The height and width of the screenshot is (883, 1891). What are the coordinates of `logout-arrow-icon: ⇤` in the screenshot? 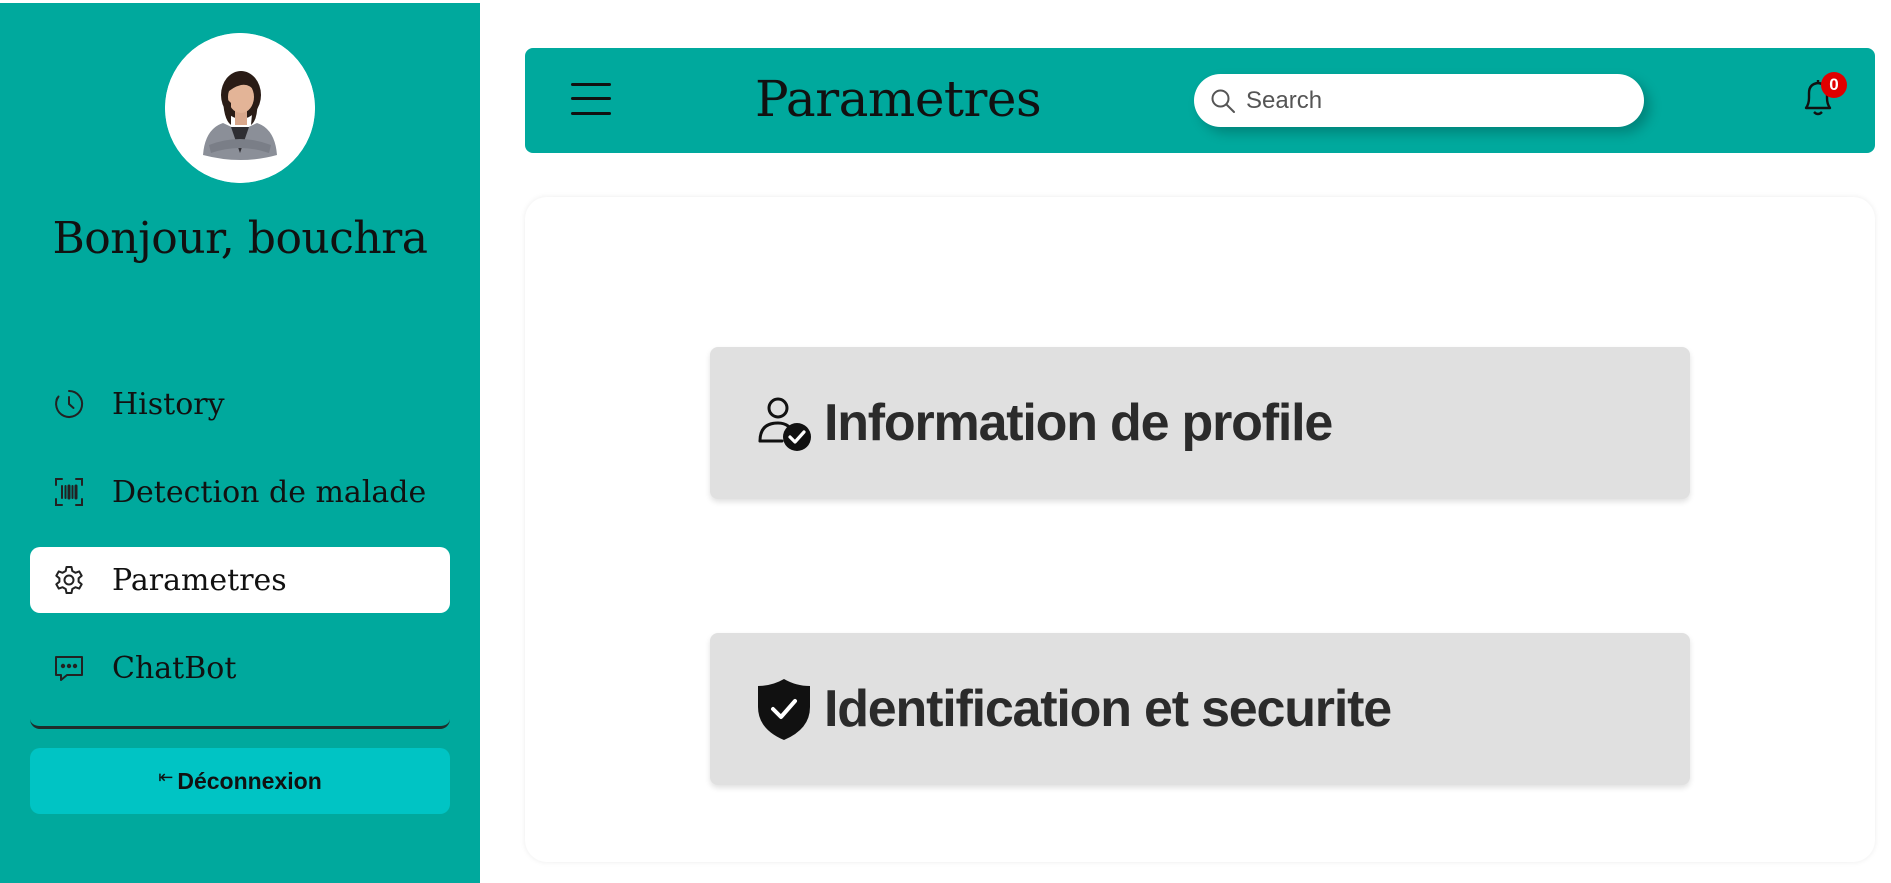 It's located at (166, 776).